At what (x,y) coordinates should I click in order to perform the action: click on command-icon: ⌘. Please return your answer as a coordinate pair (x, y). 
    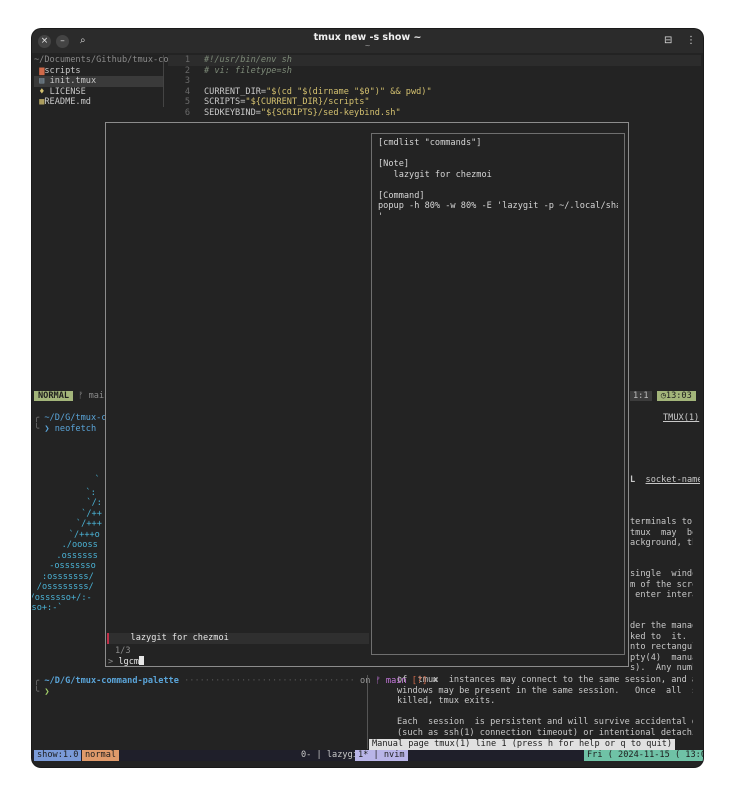
    Looking at the image, I should click on (435, 681).